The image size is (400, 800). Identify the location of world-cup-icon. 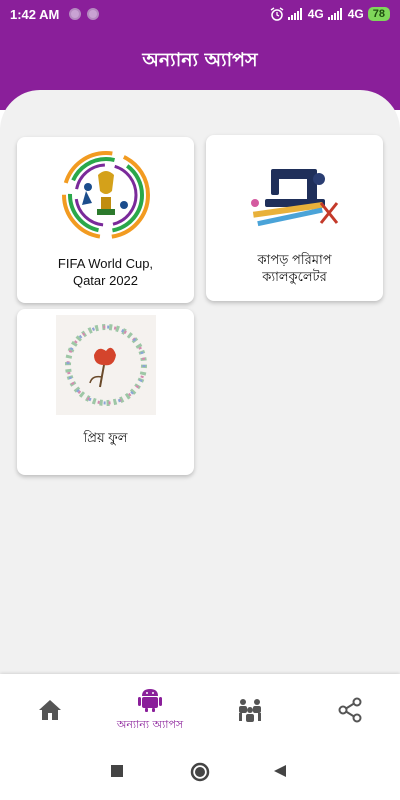
(105, 195).